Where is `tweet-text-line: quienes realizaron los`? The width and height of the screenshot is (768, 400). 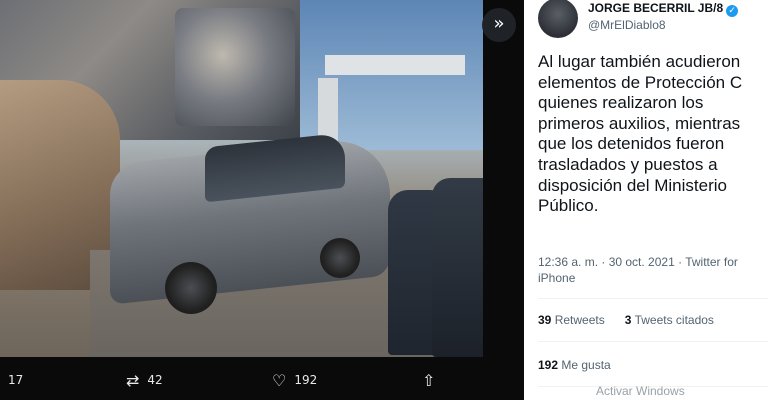
tweet-text-line: quienes realizaron los is located at coordinates (621, 103).